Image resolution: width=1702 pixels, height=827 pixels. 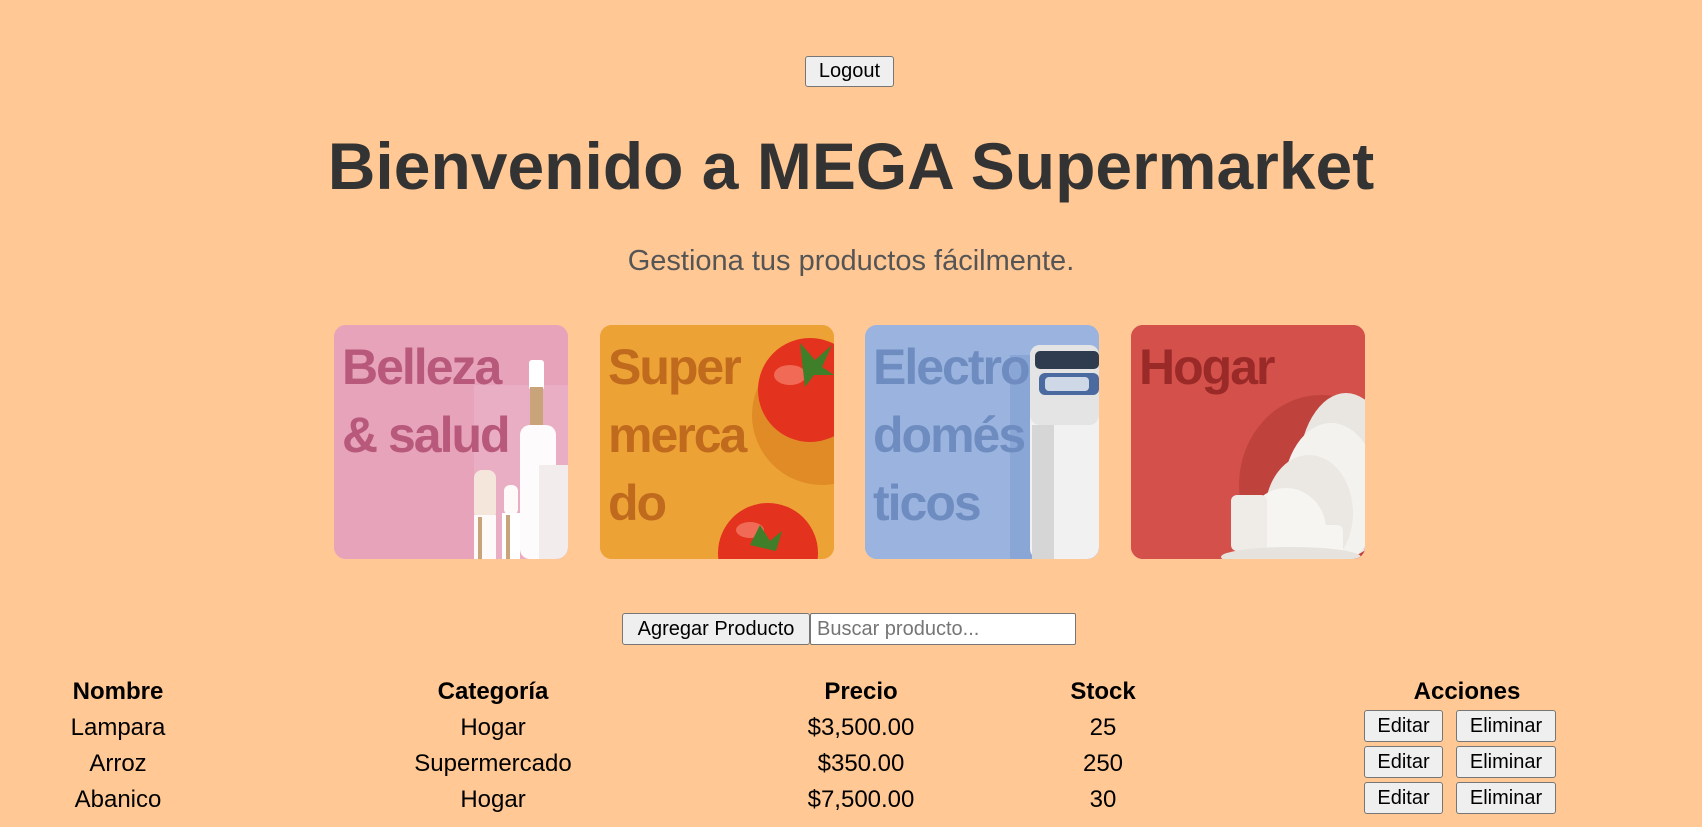 What do you see at coordinates (1103, 691) in the screenshot?
I see `column-header-stock: Stock` at bounding box center [1103, 691].